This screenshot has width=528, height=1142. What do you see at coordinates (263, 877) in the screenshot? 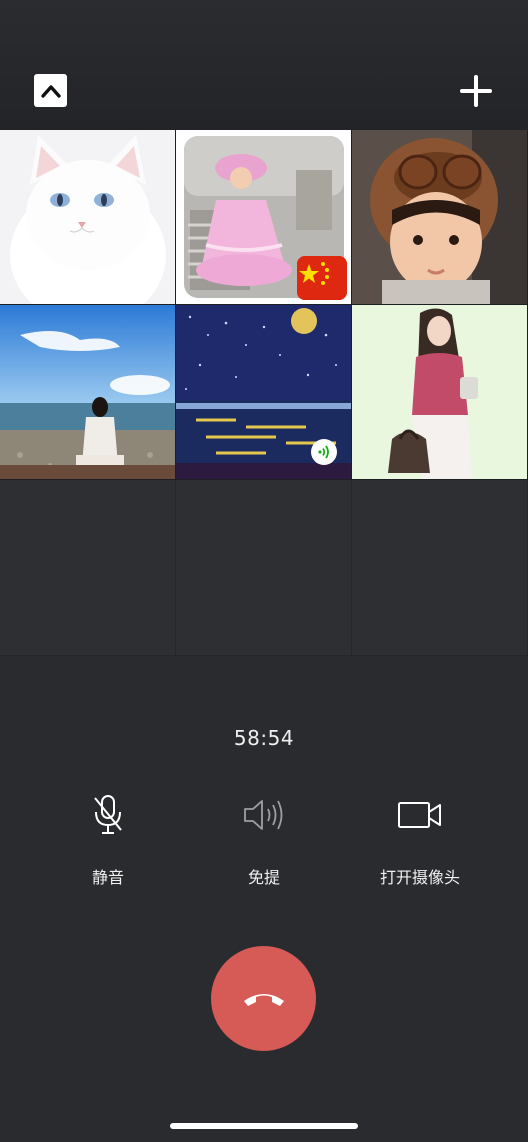
I see `speaker-label: 免提` at bounding box center [263, 877].